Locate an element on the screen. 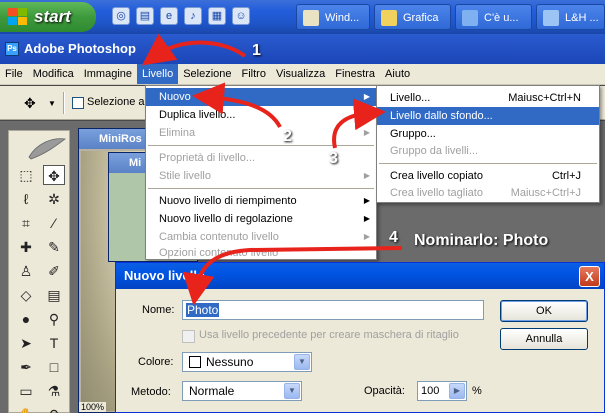  taskbar-button-label: Grafica is located at coordinates (421, 18).